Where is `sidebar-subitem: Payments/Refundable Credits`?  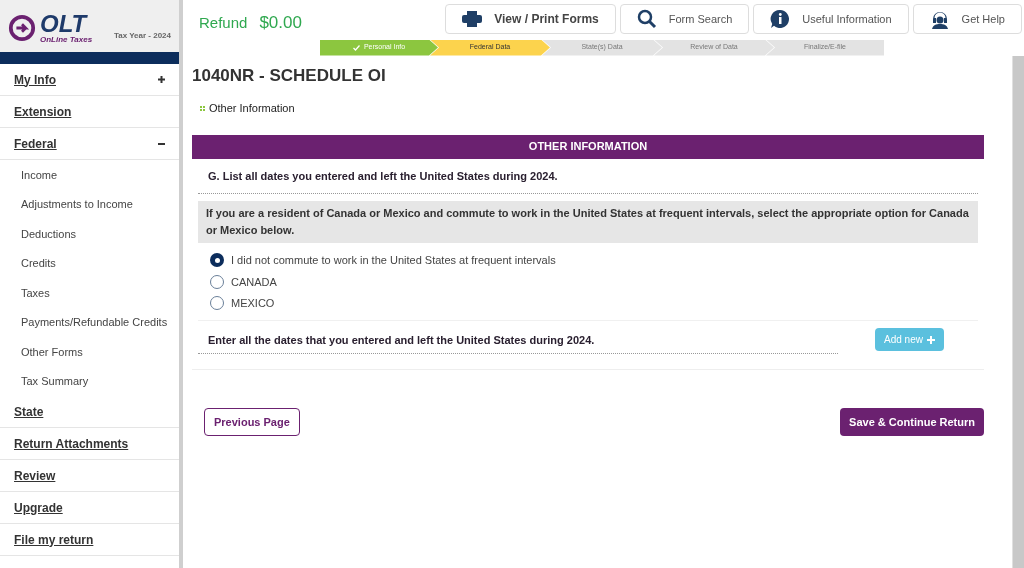 sidebar-subitem: Payments/Refundable Credits is located at coordinates (94, 322).